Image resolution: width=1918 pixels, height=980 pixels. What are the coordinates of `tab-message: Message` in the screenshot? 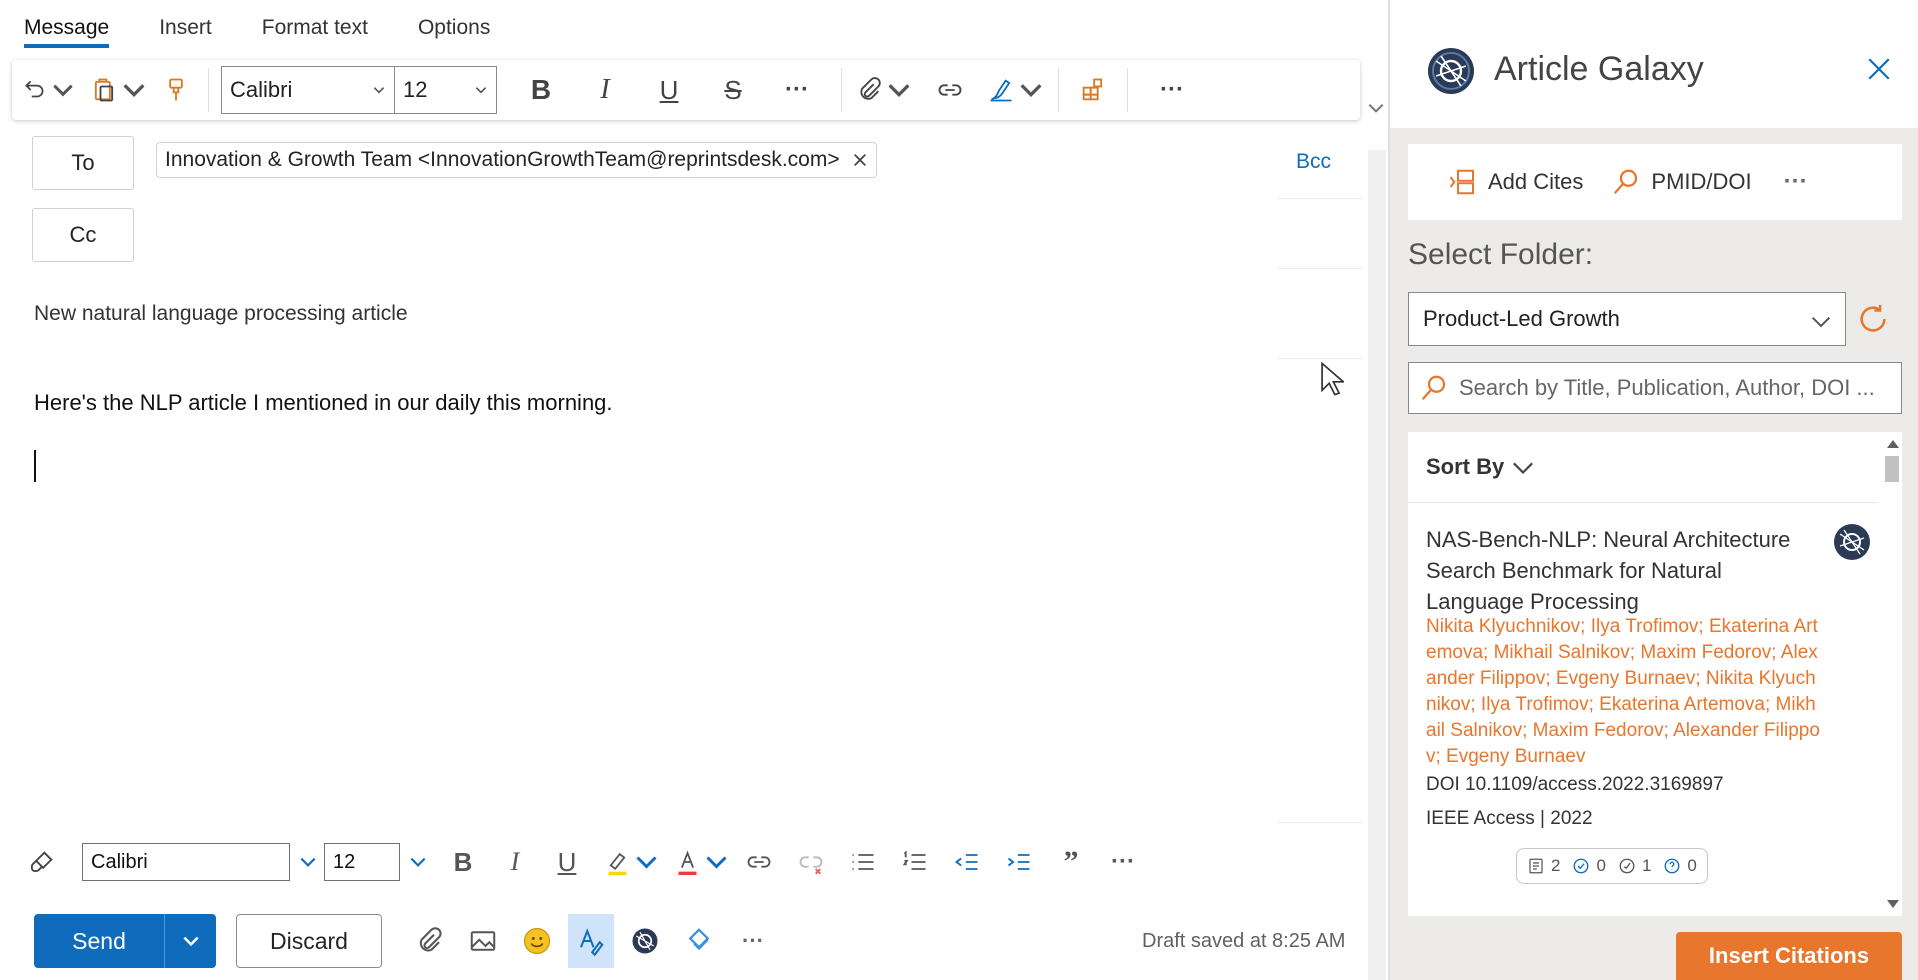 It's located at (67, 32).